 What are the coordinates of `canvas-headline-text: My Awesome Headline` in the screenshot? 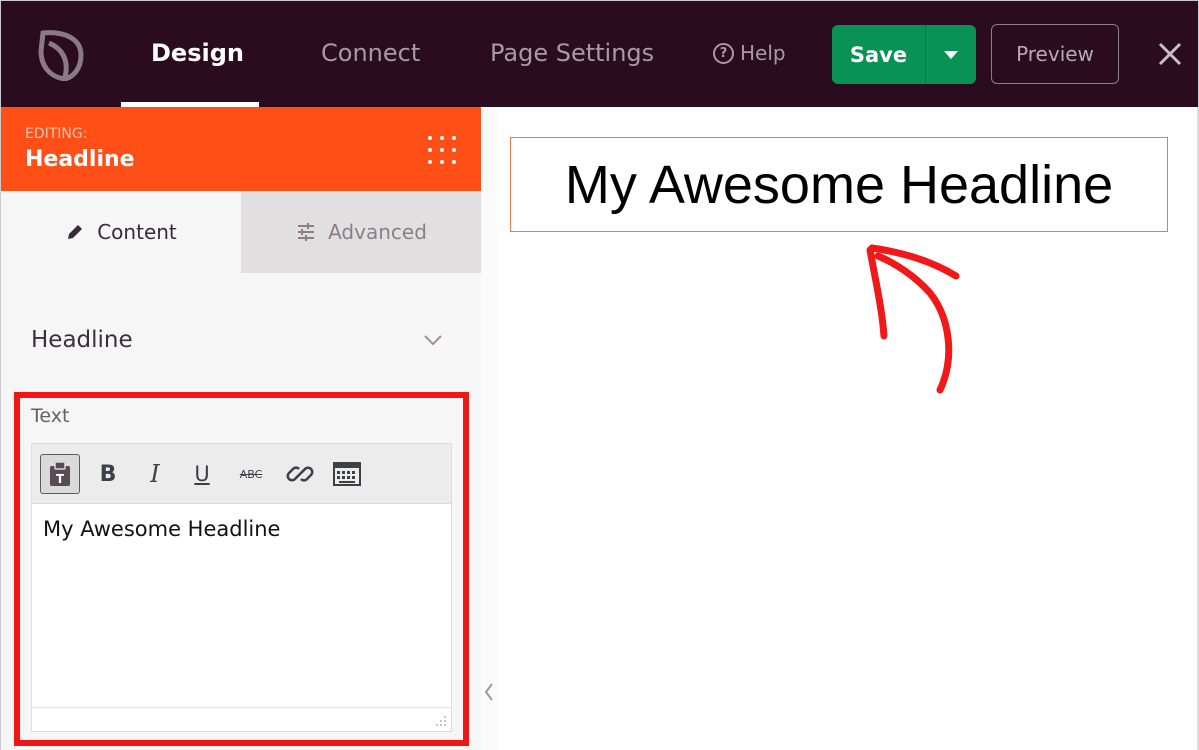 It's located at (839, 185).